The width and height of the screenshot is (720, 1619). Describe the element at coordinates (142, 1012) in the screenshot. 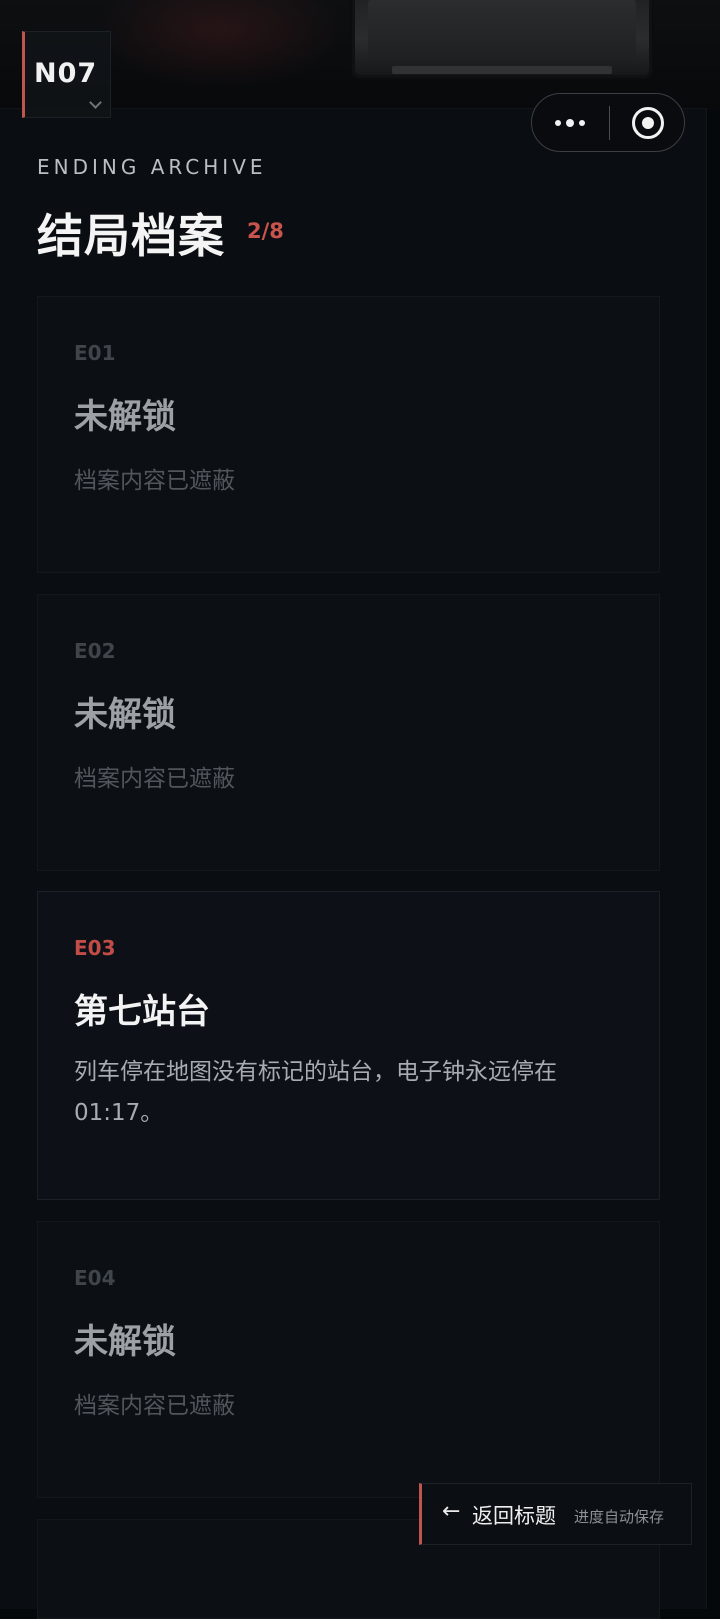

I see `ending-name: 第七站台` at that location.